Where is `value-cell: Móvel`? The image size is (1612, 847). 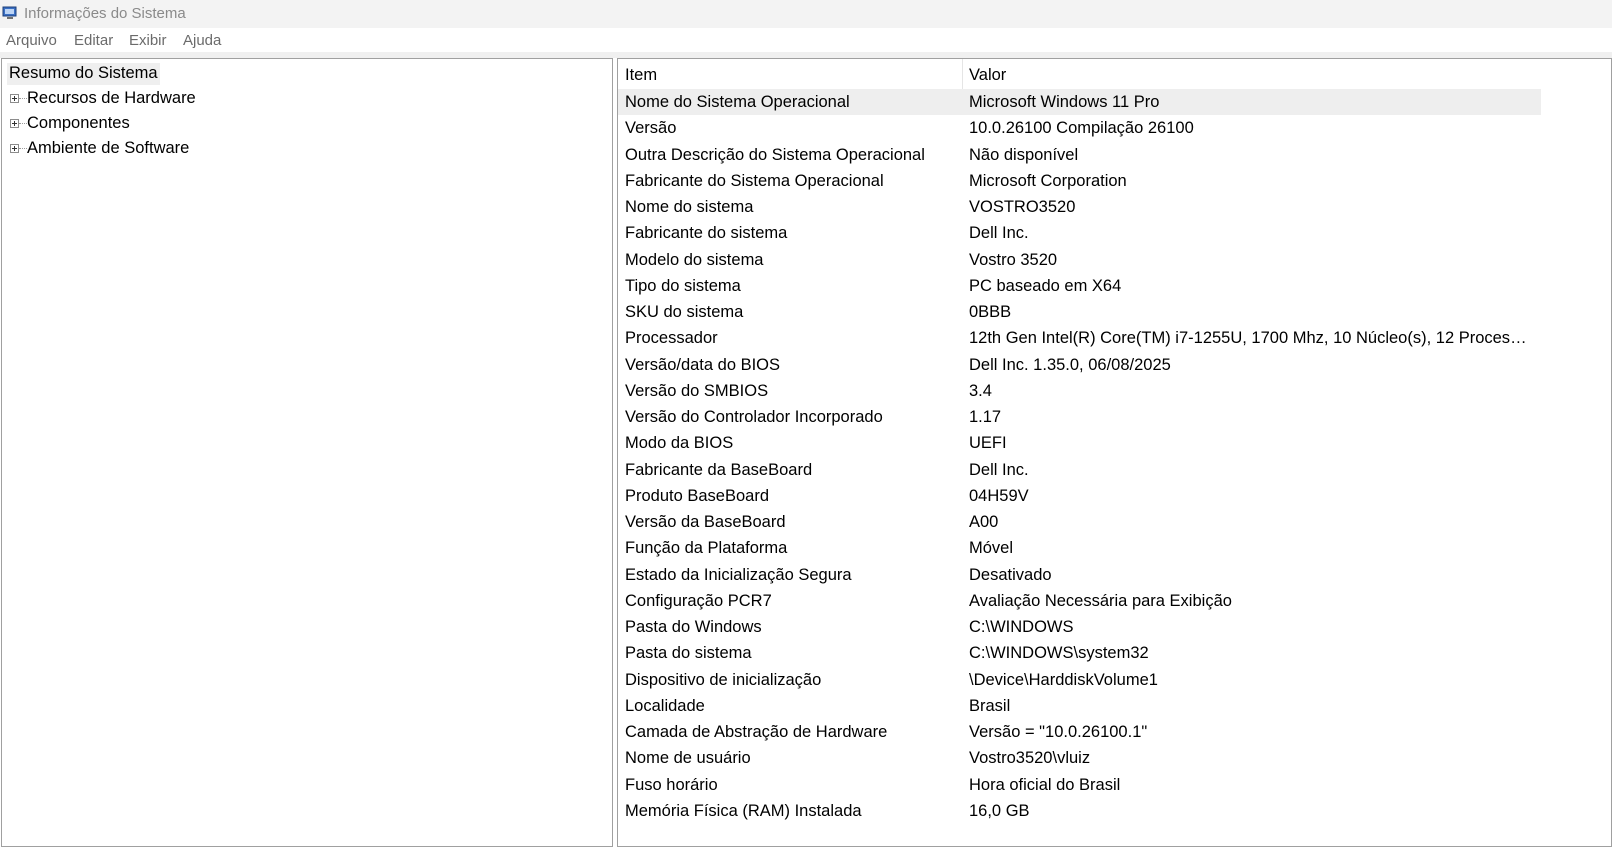 value-cell: Móvel is located at coordinates (991, 548).